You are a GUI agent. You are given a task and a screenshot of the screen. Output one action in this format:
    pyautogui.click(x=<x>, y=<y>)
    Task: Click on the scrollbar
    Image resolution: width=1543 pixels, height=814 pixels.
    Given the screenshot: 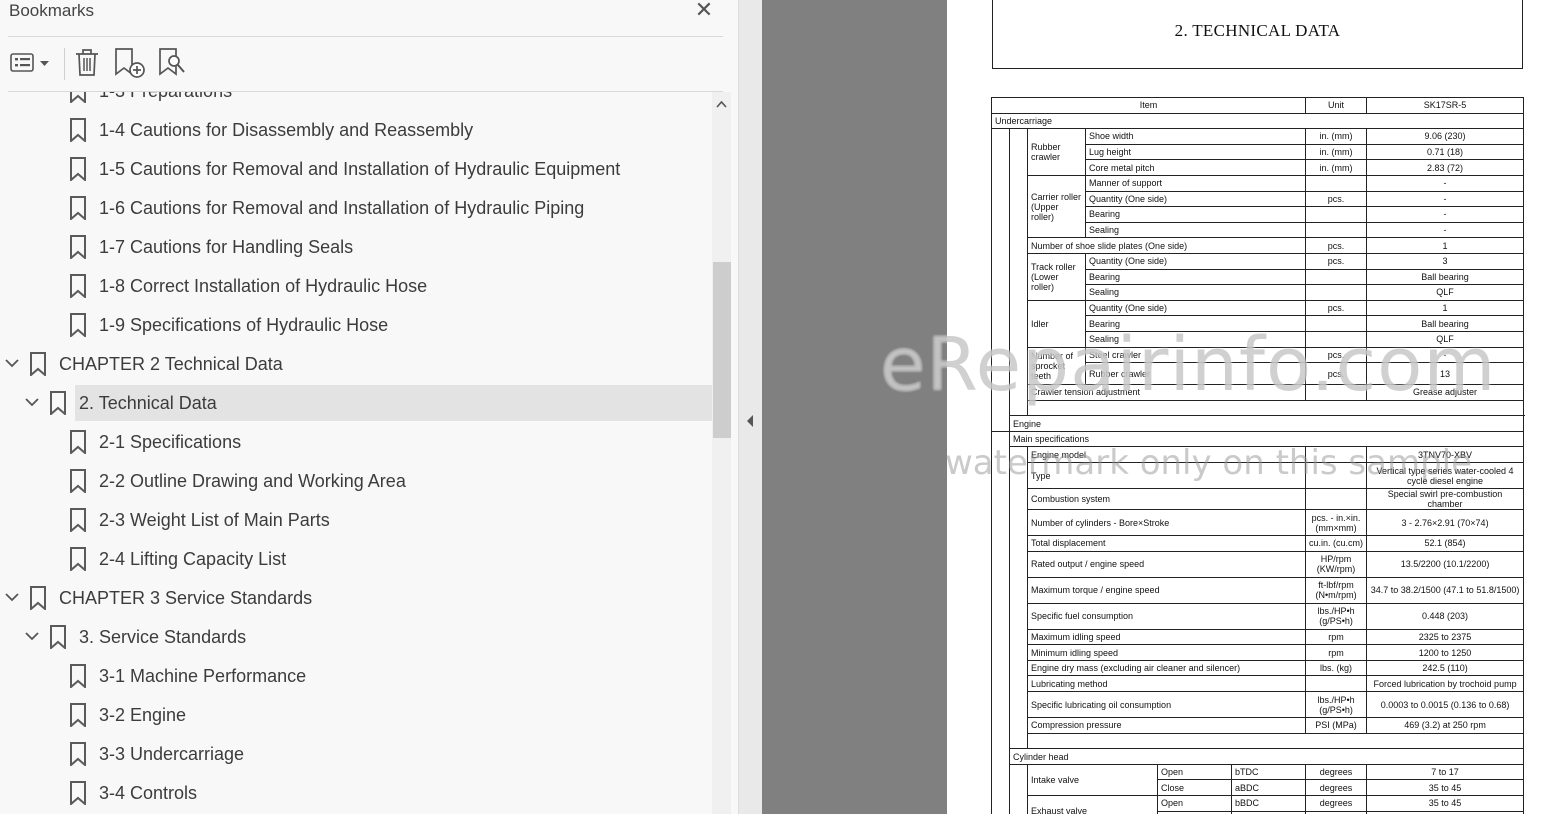 What is the action you would take?
    pyautogui.click(x=721, y=453)
    